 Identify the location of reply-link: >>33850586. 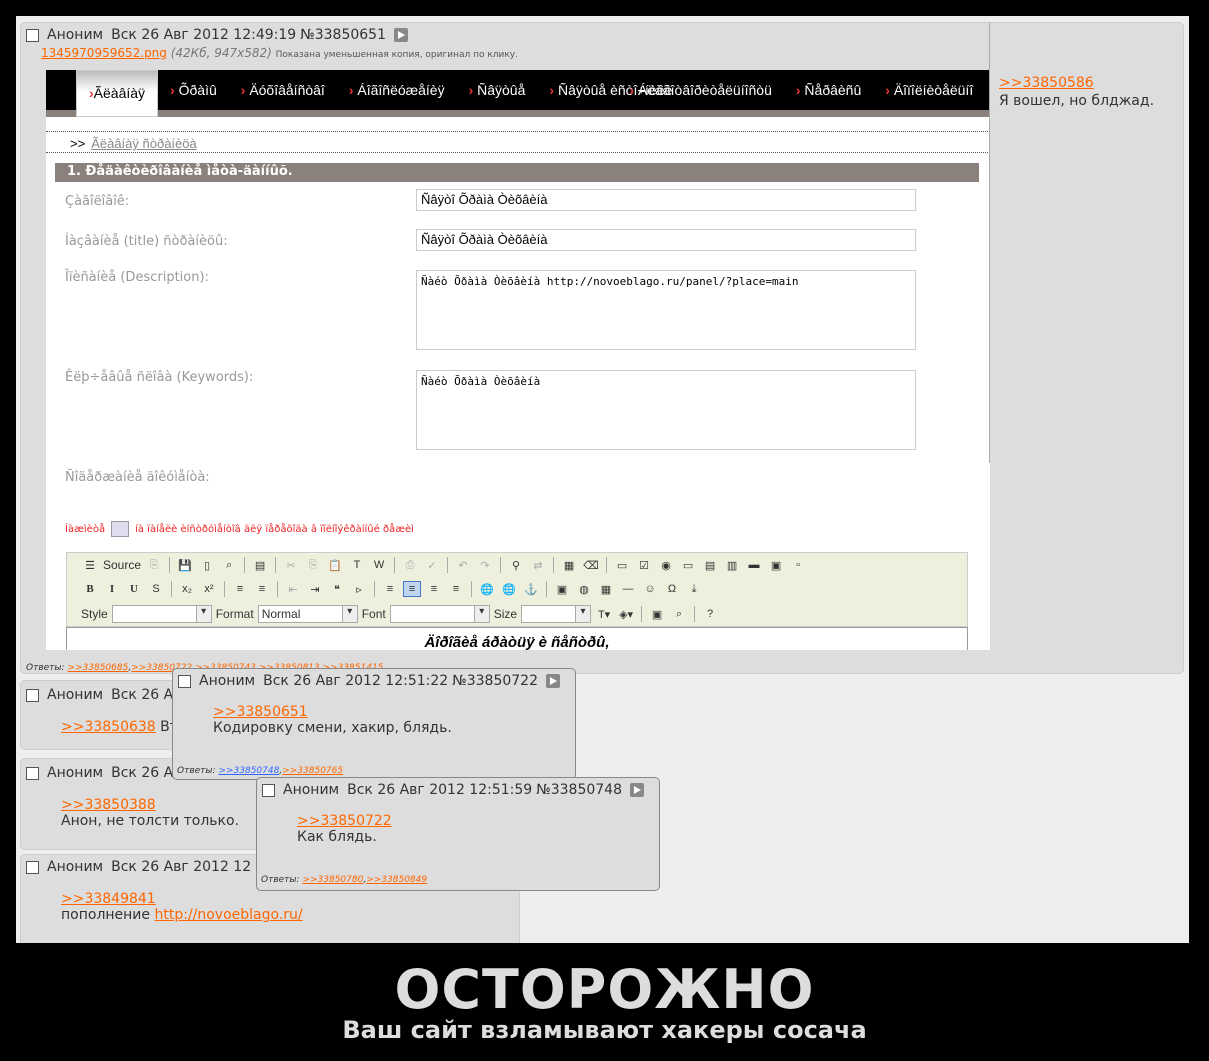
(1076, 83).